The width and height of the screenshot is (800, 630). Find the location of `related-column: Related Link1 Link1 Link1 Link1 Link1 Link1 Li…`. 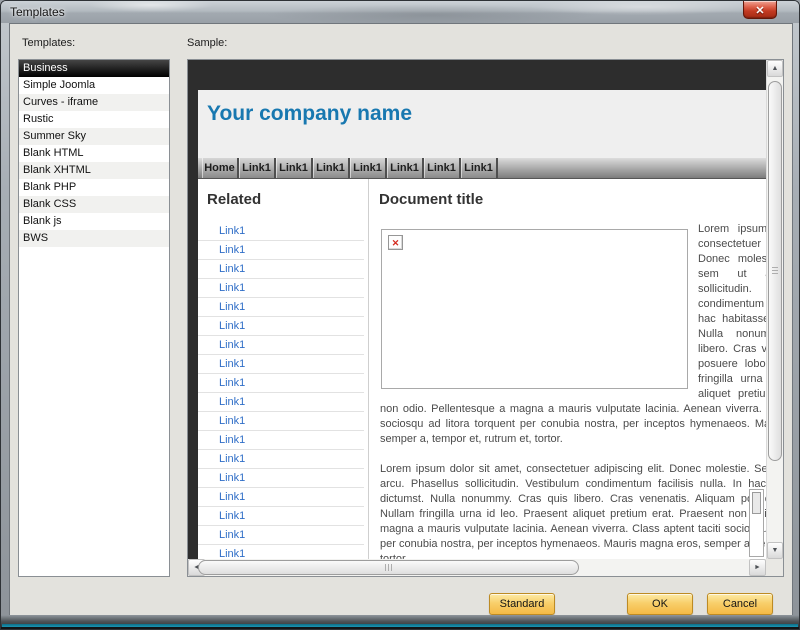

related-column: Related Link1 Link1 Link1 Link1 Link1 Link1 Li… is located at coordinates (283, 377).